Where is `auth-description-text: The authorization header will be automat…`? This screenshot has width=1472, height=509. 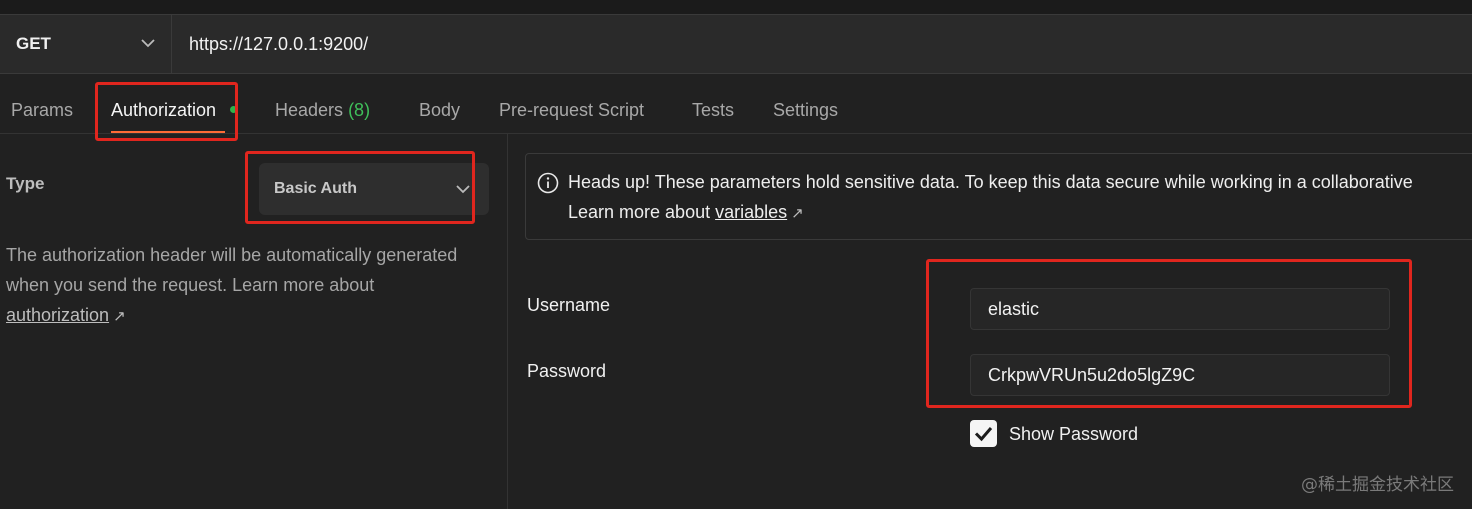
auth-description-text: The authorization header will be automat… is located at coordinates (232, 270).